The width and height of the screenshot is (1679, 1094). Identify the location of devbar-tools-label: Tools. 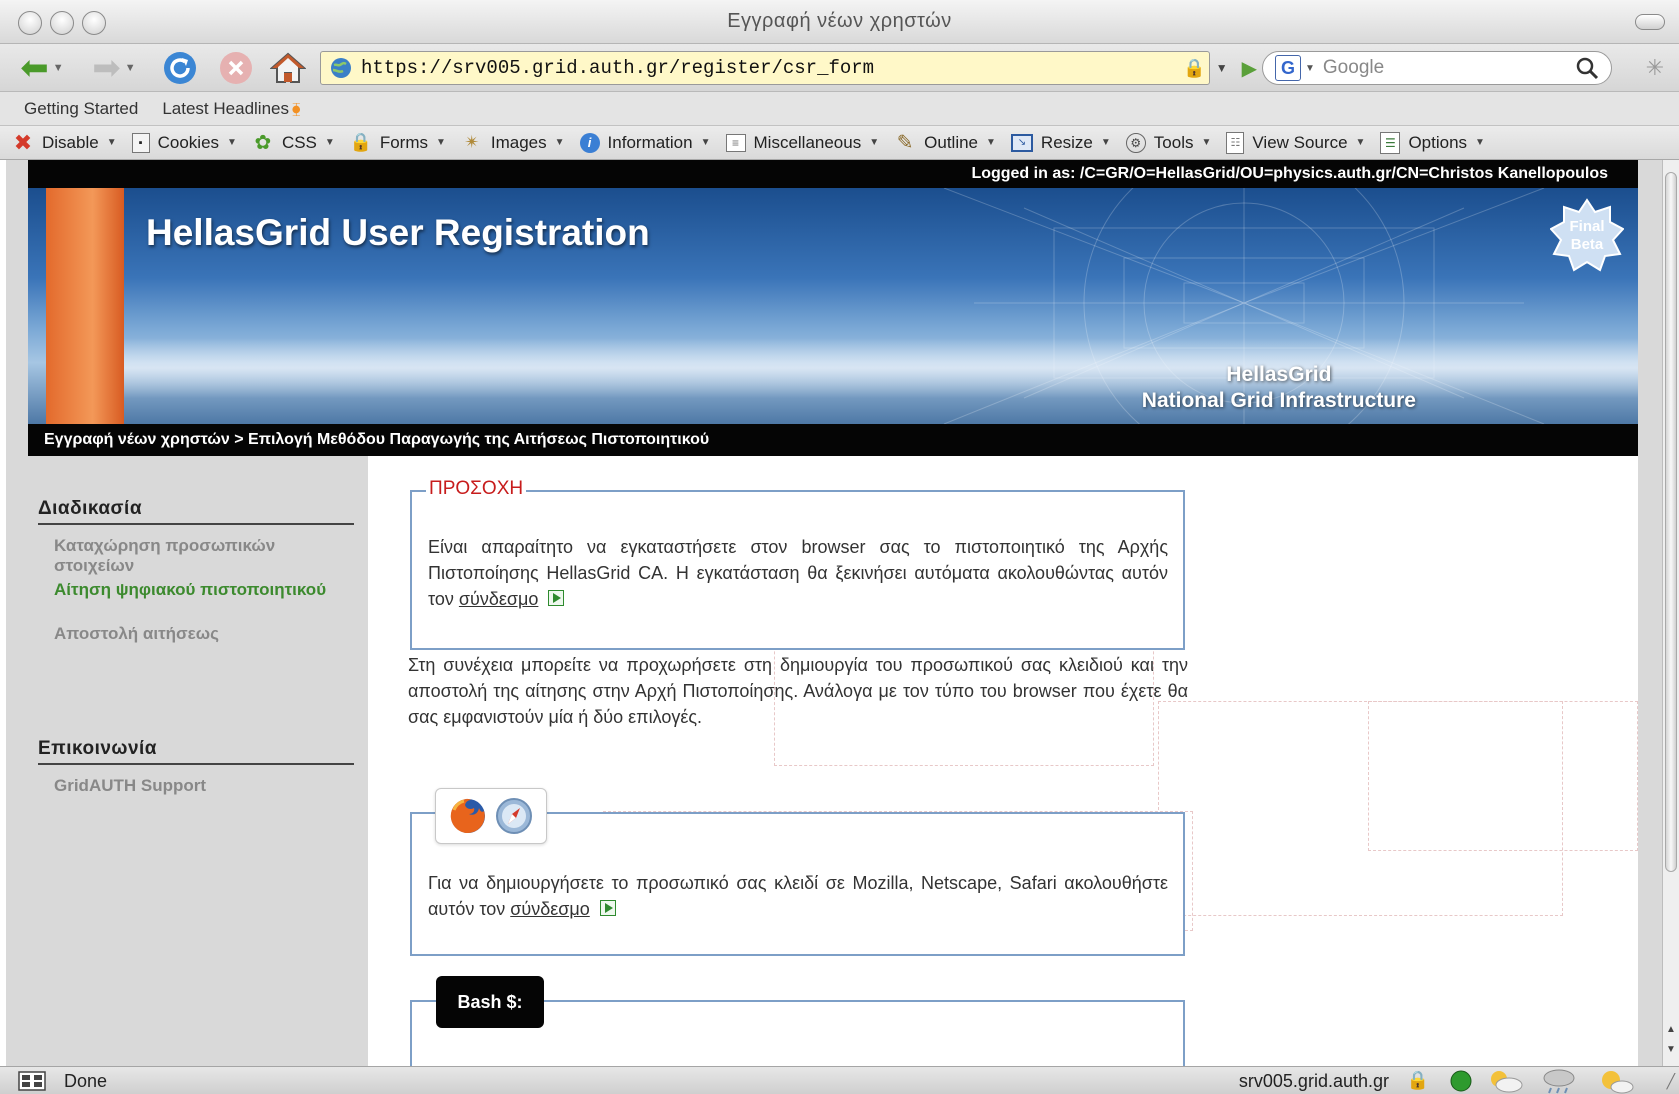
(1173, 142).